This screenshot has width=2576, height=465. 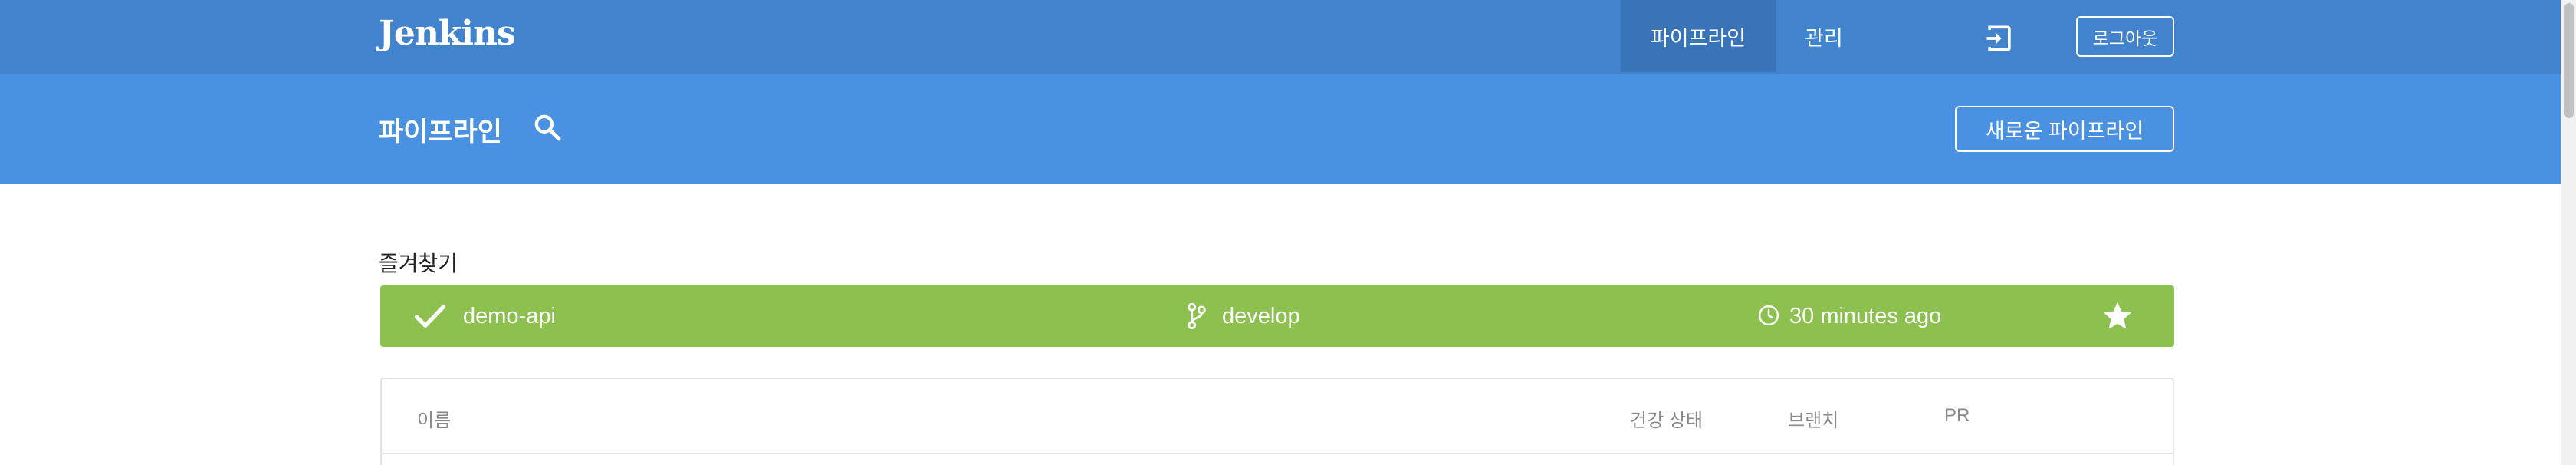 I want to click on scrollbar-thumb, so click(x=2569, y=60).